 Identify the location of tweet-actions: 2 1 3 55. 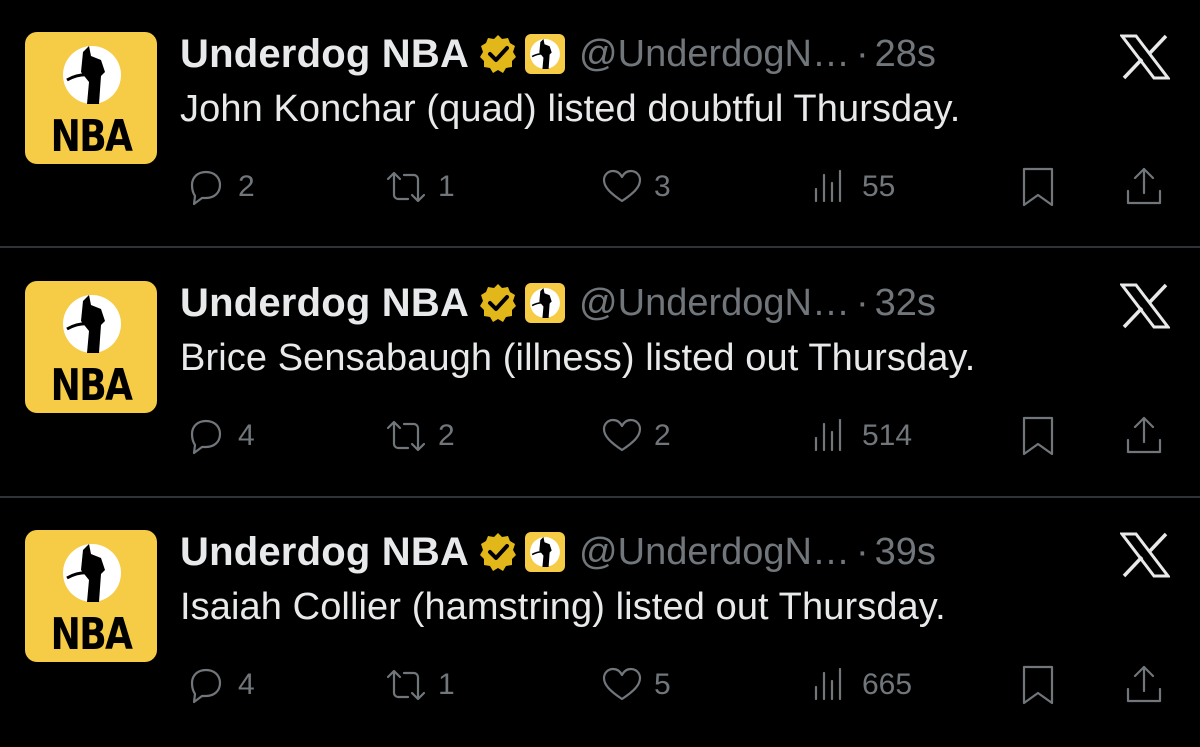
(600, 187).